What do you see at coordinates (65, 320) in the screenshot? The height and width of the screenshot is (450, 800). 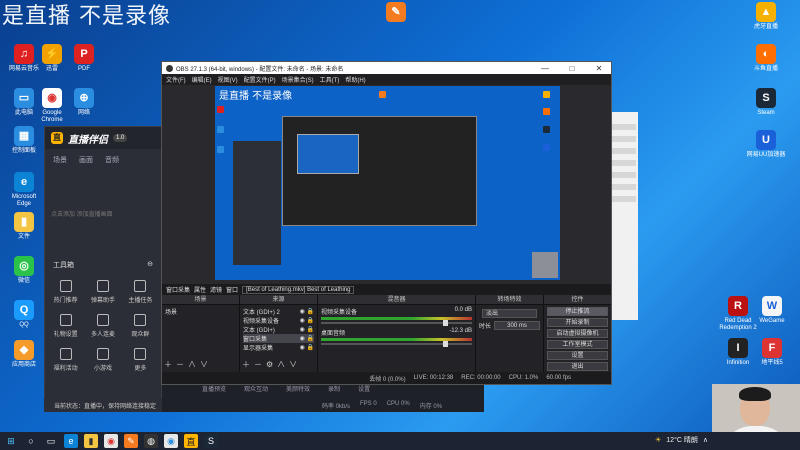 I see `tool-icon` at bounding box center [65, 320].